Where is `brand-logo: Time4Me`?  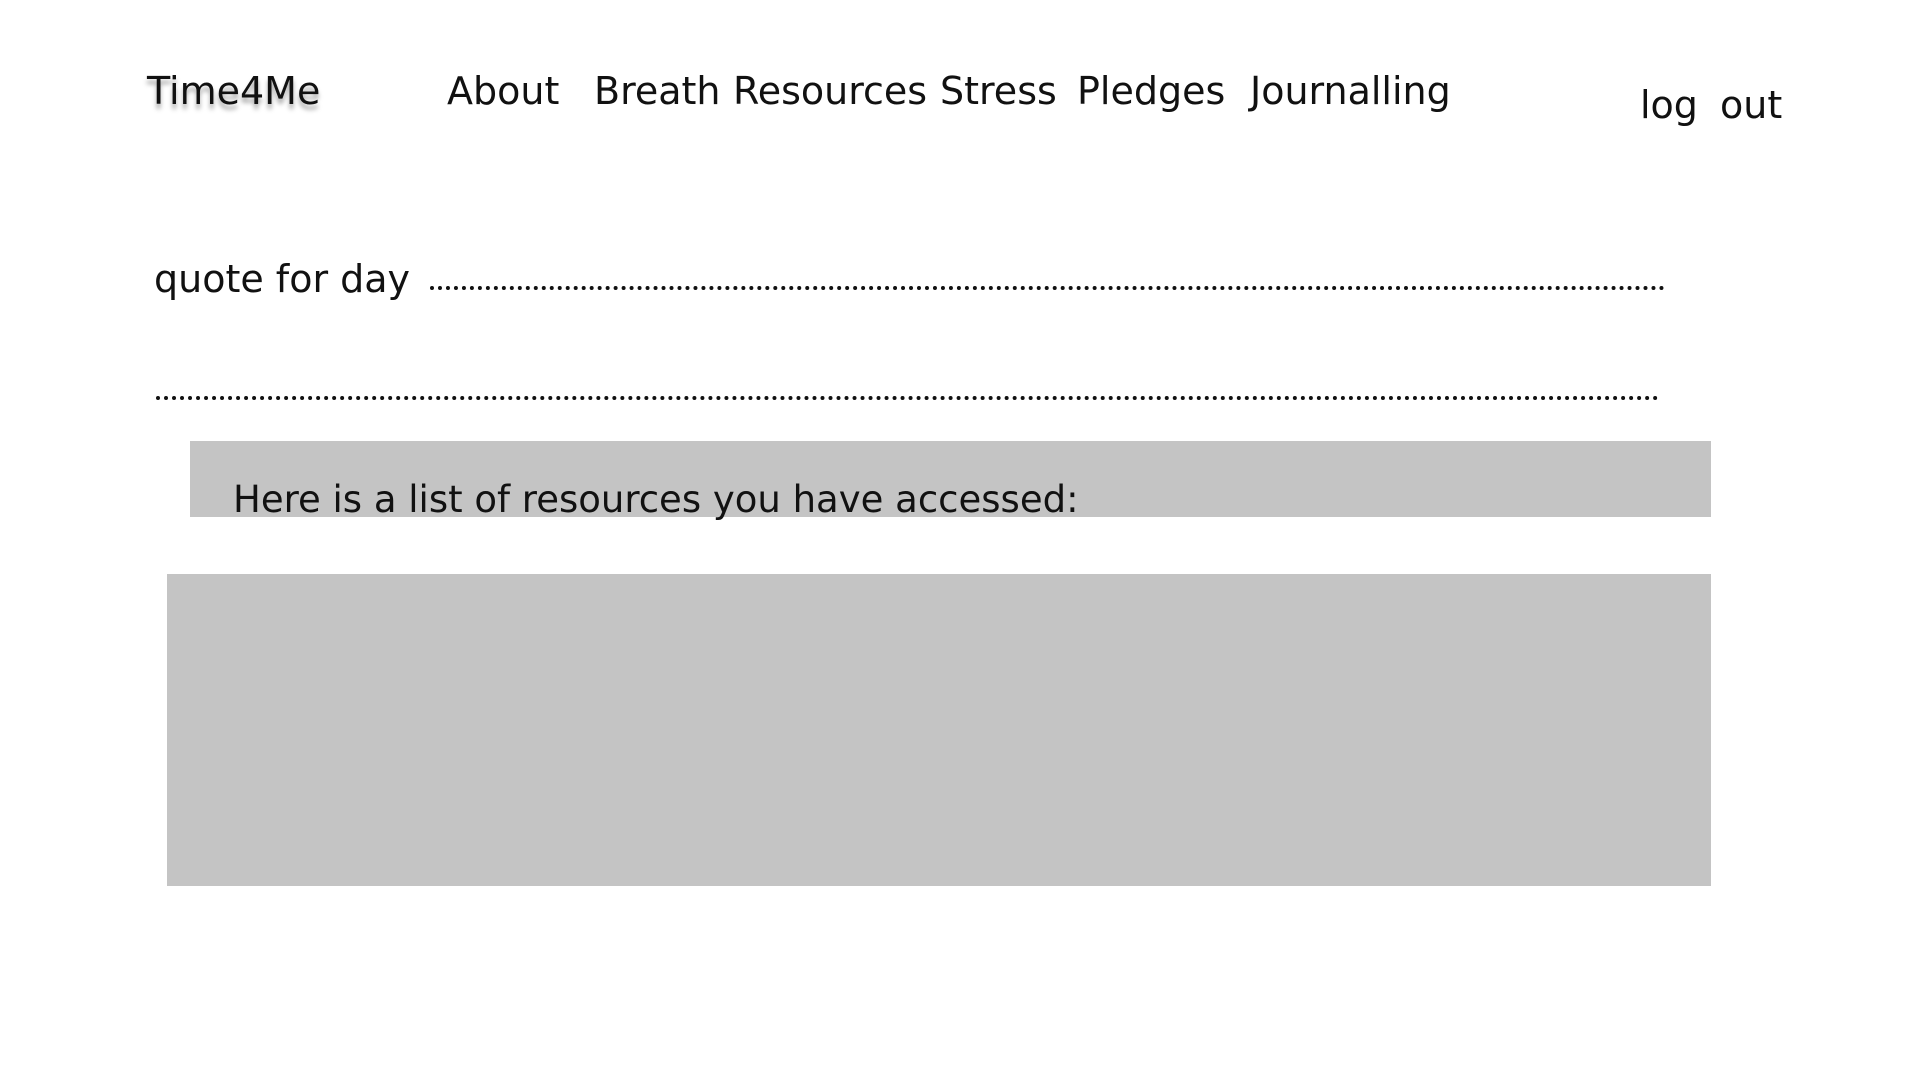 brand-logo: Time4Me is located at coordinates (233, 91).